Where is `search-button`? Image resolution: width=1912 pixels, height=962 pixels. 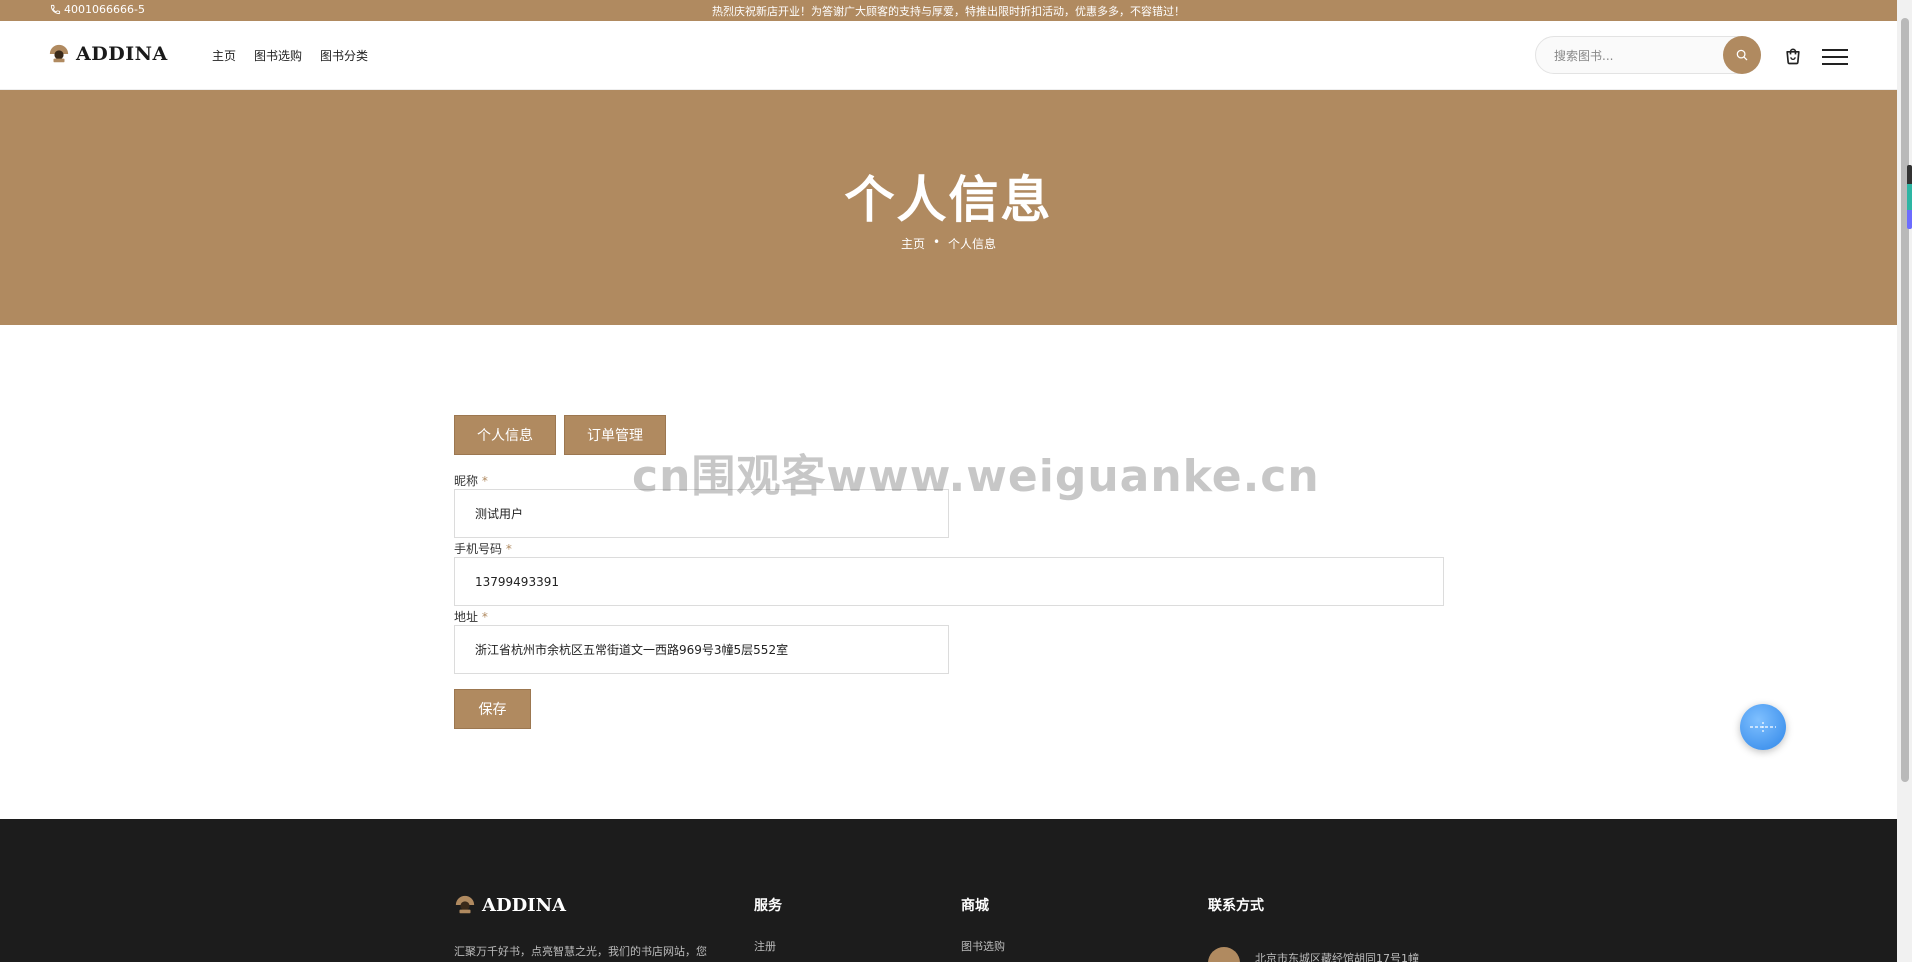
search-button is located at coordinates (1742, 55).